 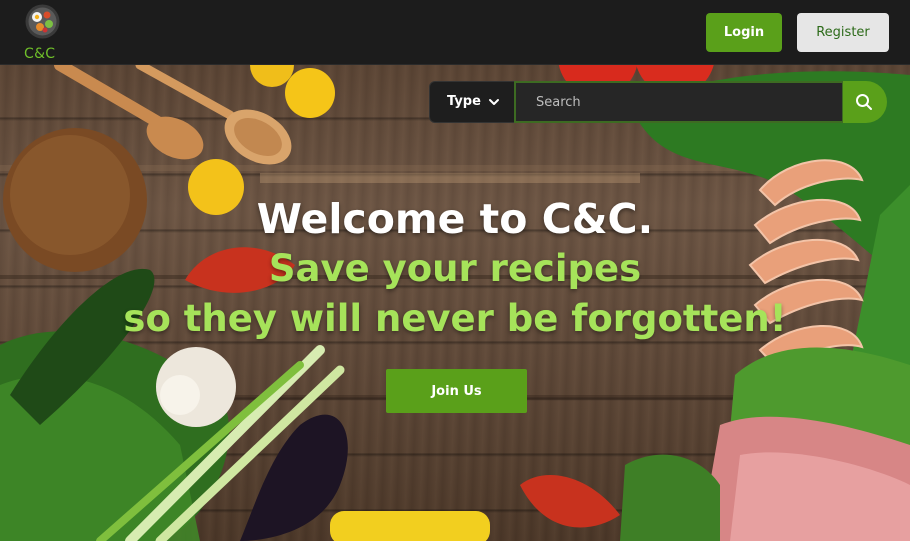 What do you see at coordinates (744, 32) in the screenshot?
I see `login-button: Login` at bounding box center [744, 32].